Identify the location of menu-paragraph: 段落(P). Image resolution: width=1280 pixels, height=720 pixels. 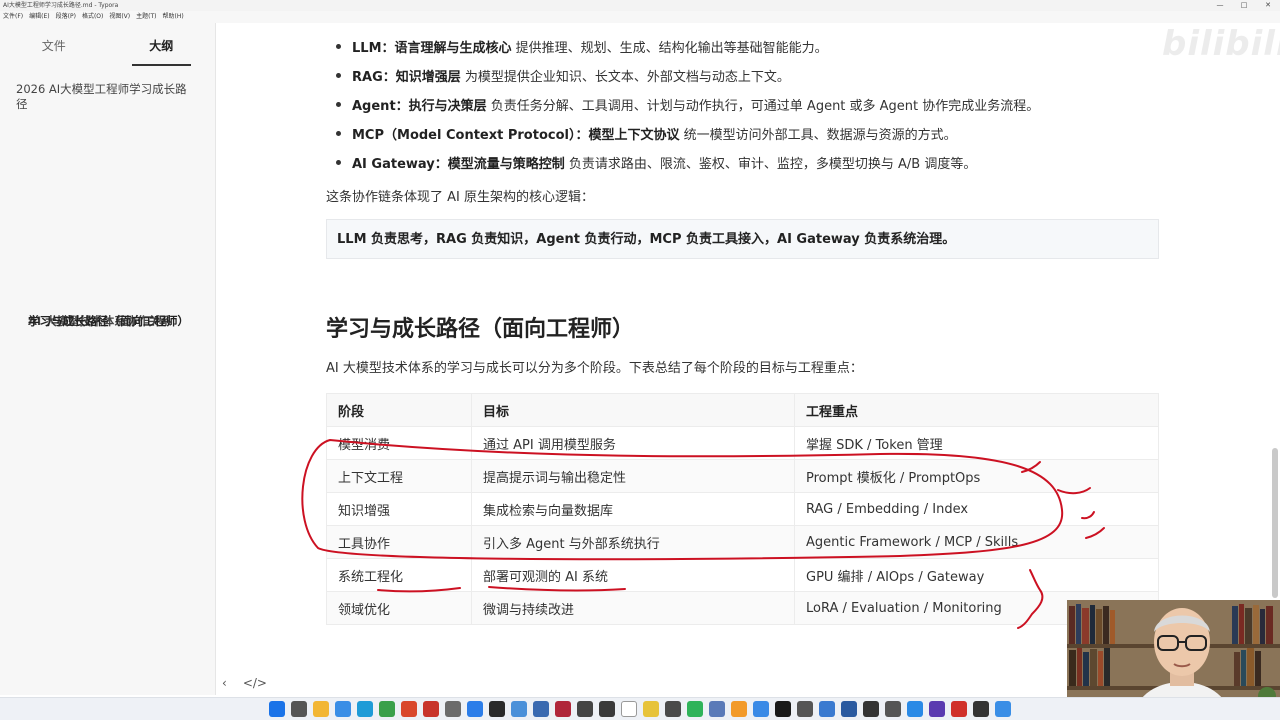
(66, 17).